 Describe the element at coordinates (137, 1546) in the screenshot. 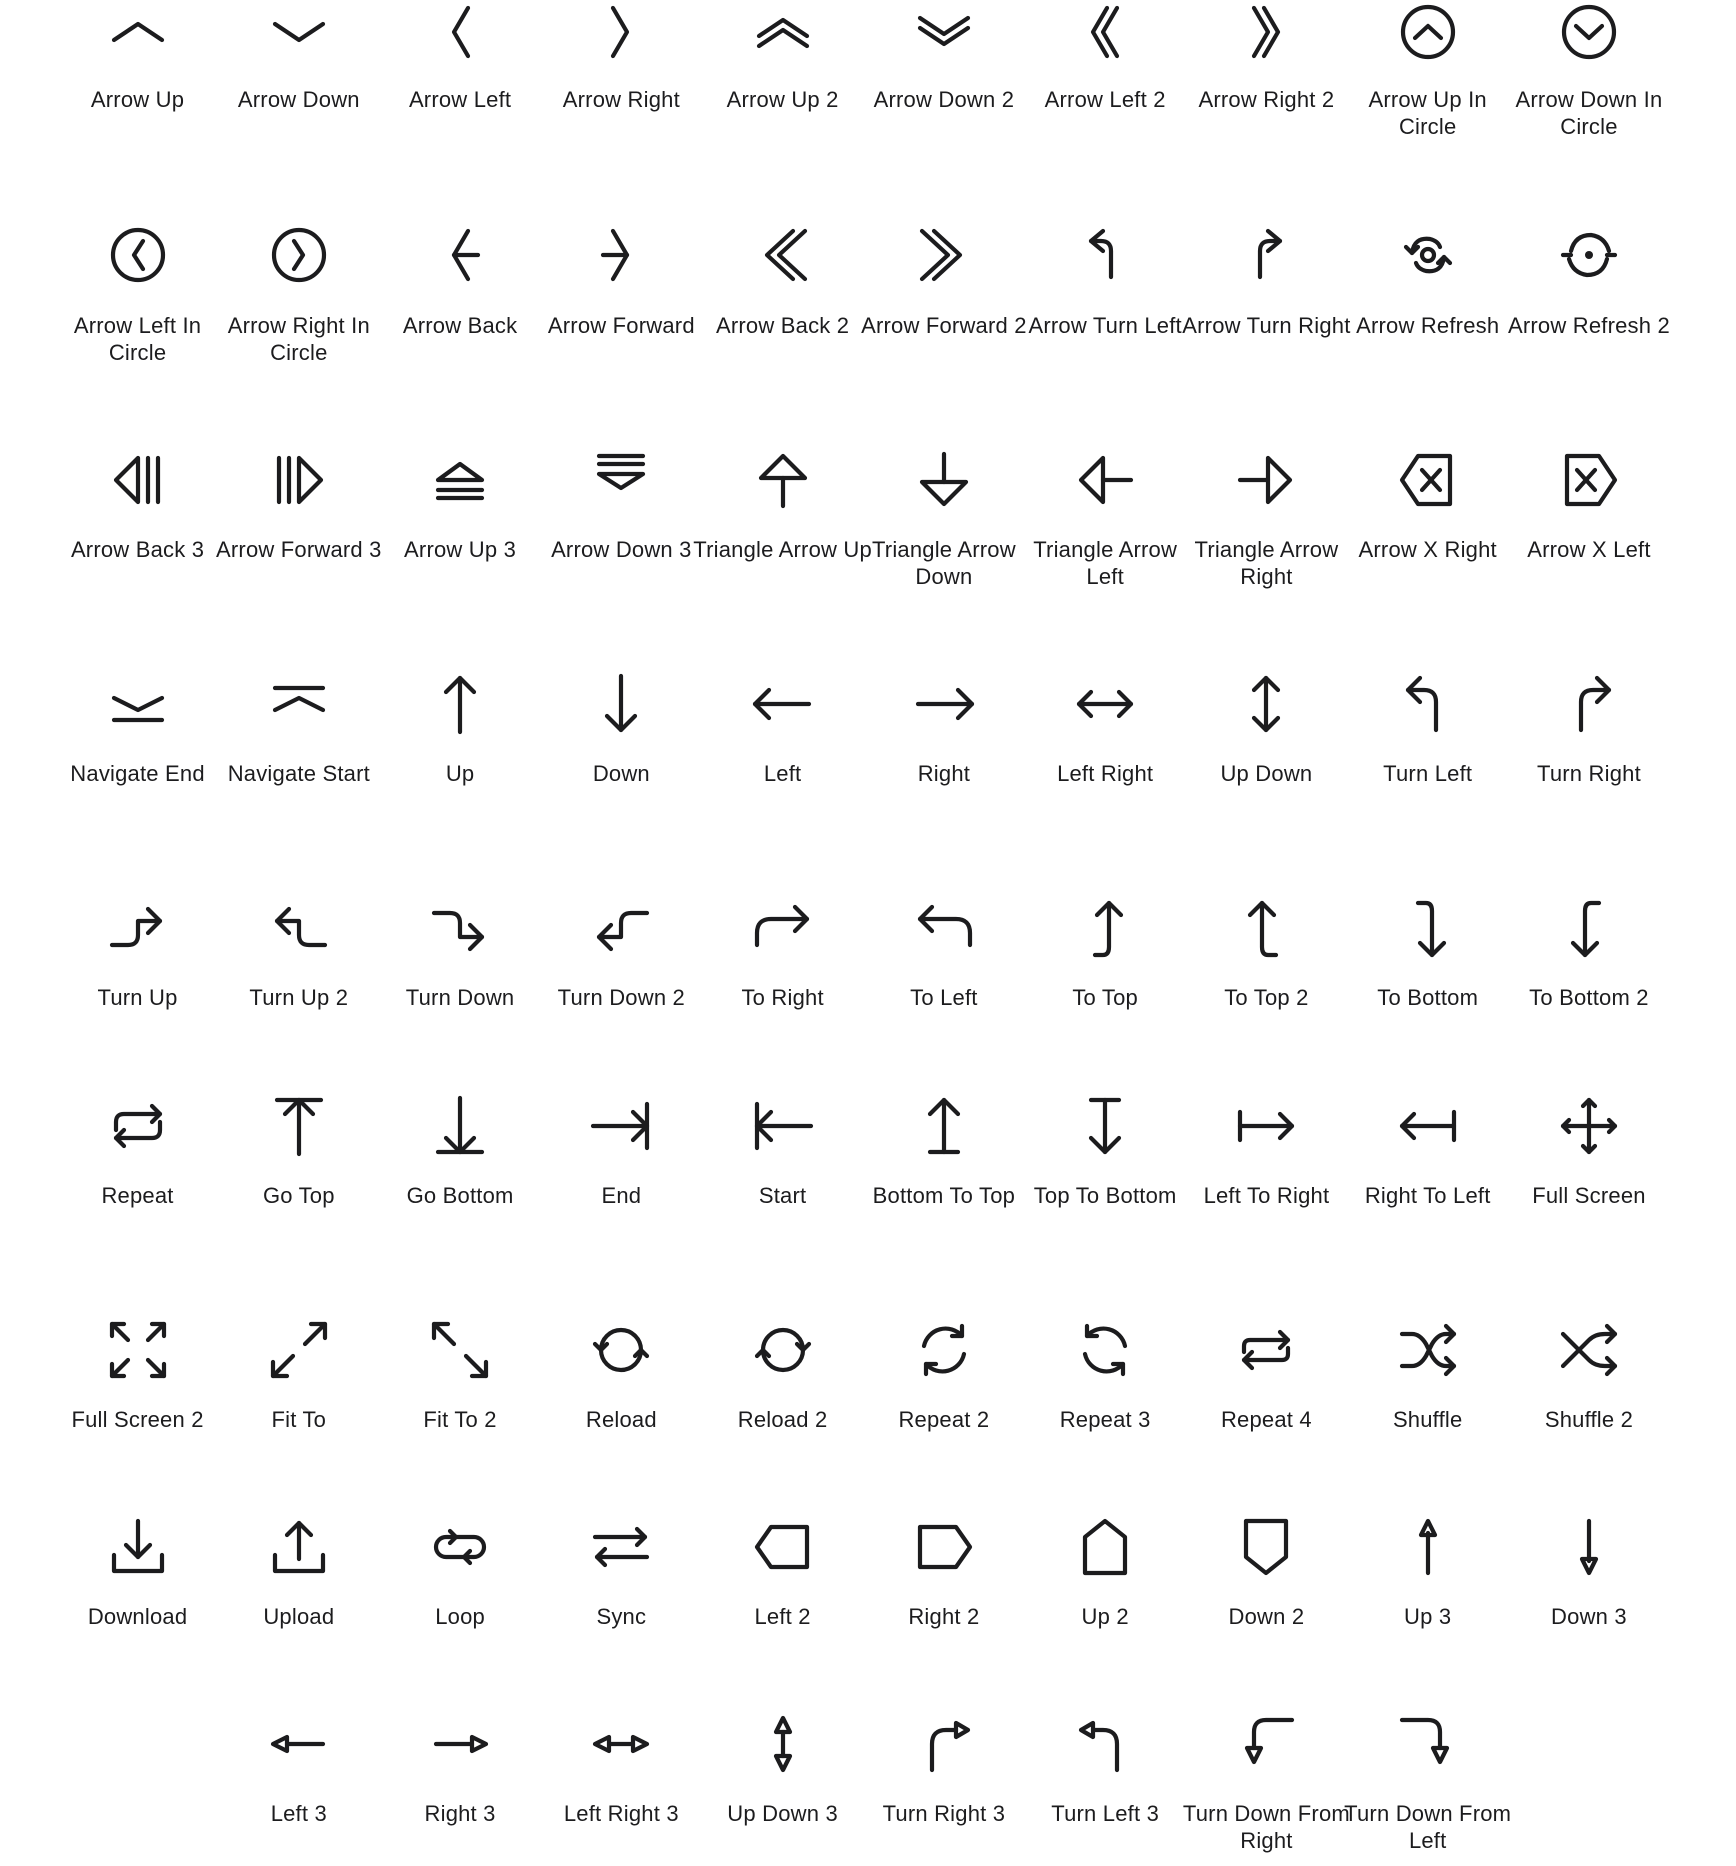

I see `download-icon` at that location.